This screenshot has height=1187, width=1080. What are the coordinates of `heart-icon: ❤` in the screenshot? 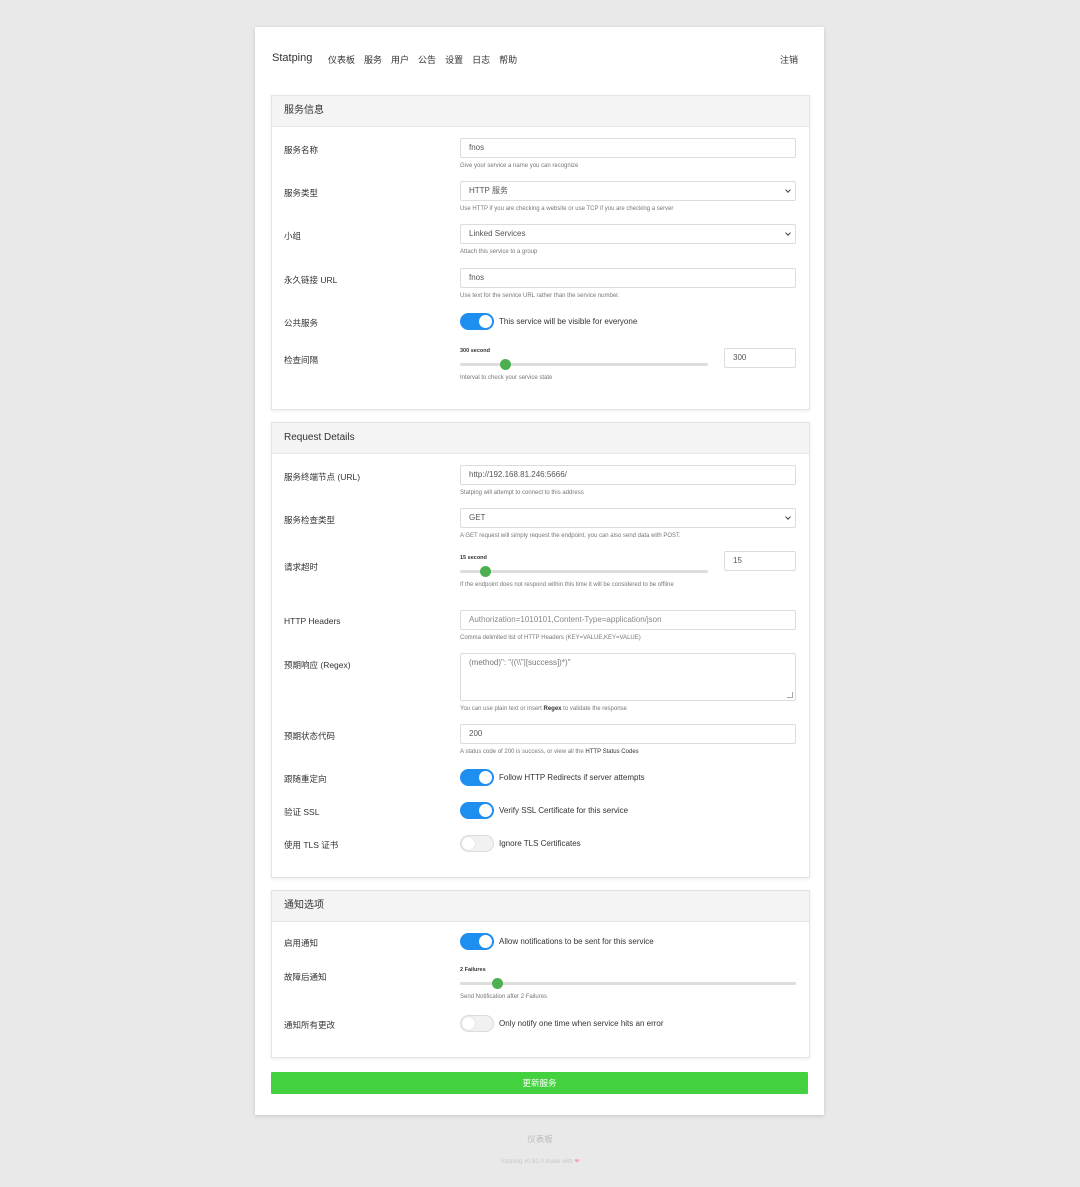 It's located at (577, 1162).